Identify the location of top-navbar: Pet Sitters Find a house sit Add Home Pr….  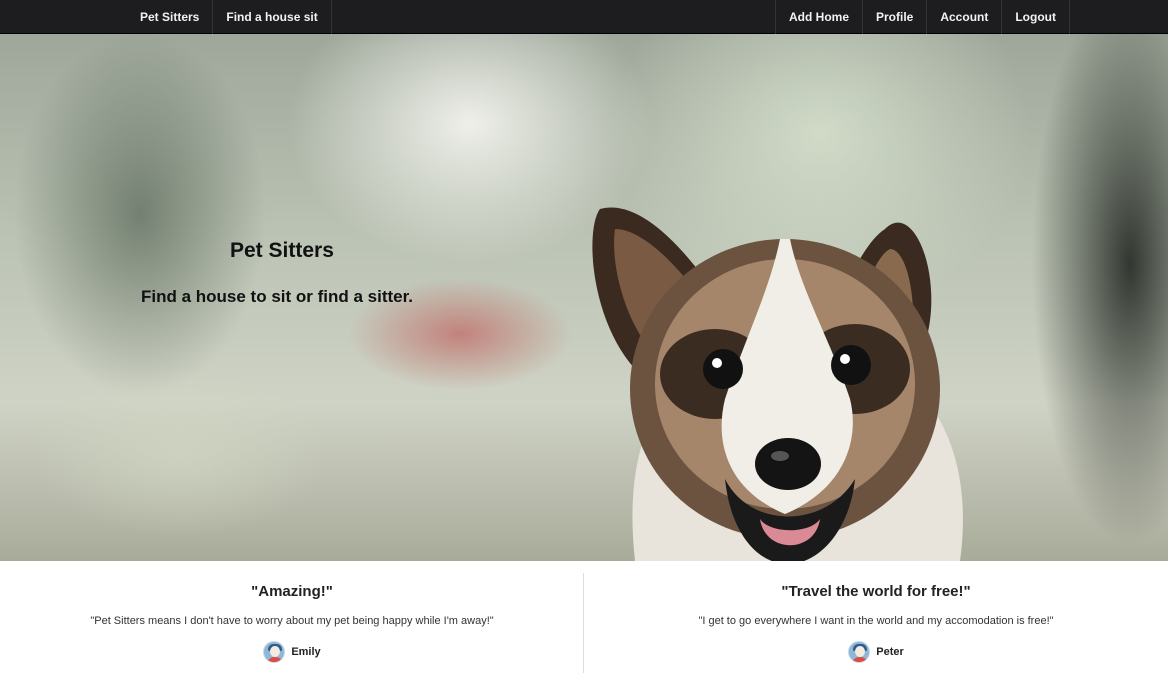
(584, 17).